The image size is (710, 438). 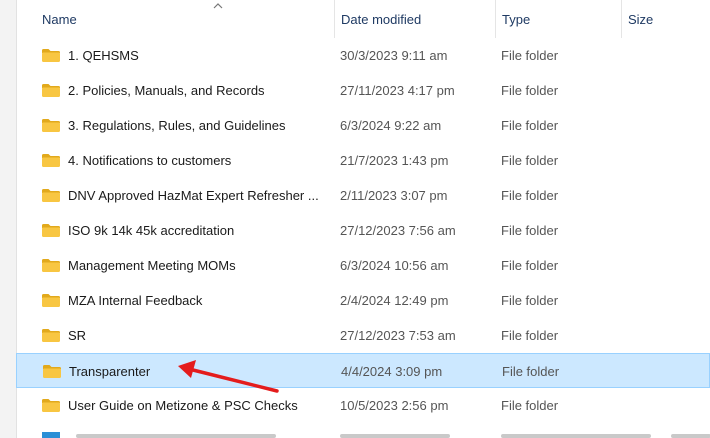 What do you see at coordinates (177, 125) in the screenshot?
I see `file-name-label: 3. Regulations, Rules, and Guidelines` at bounding box center [177, 125].